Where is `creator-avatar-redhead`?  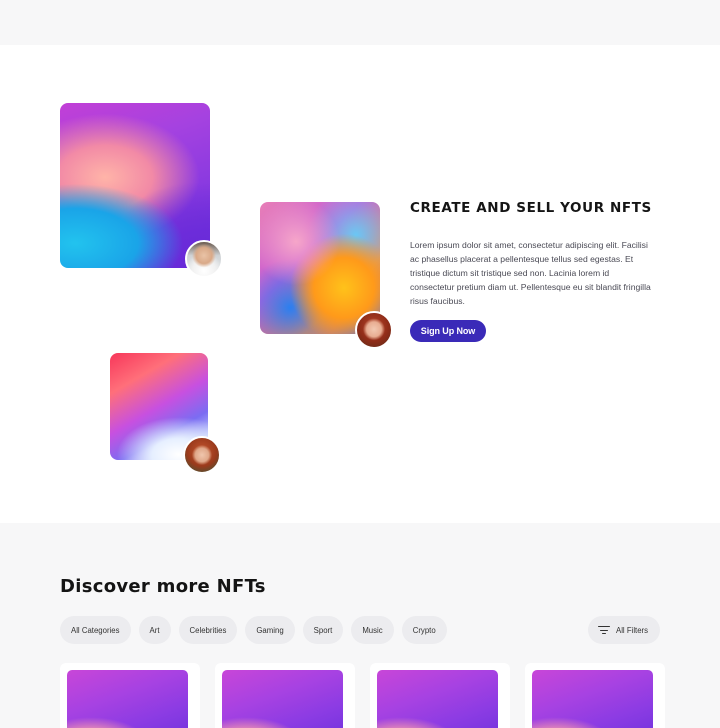 creator-avatar-redhead is located at coordinates (374, 330).